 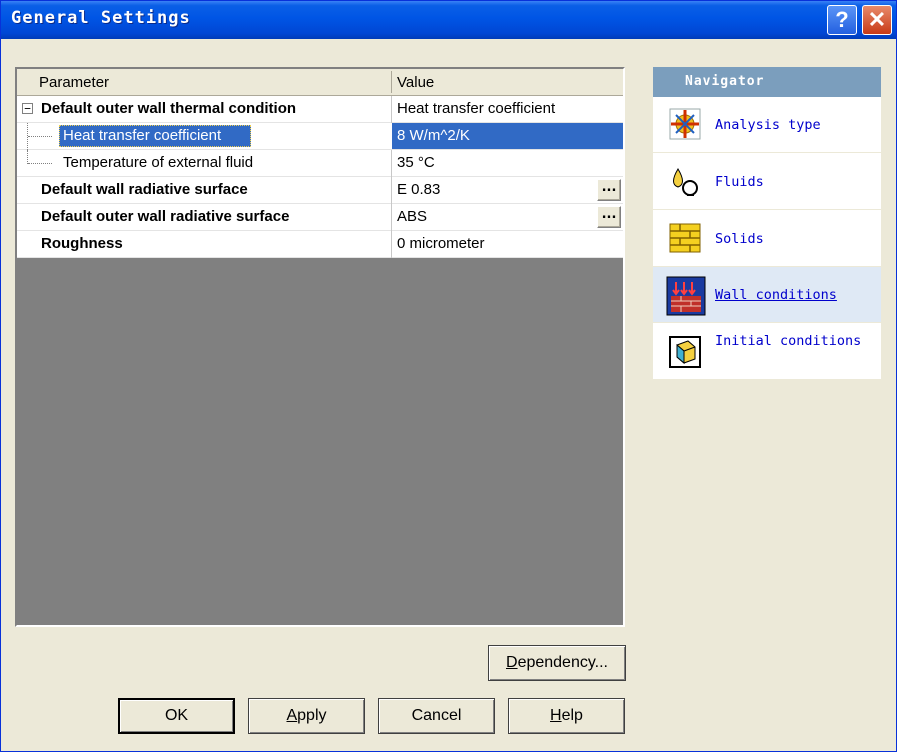 What do you see at coordinates (685, 352) in the screenshot?
I see `initial-conditions-icon` at bounding box center [685, 352].